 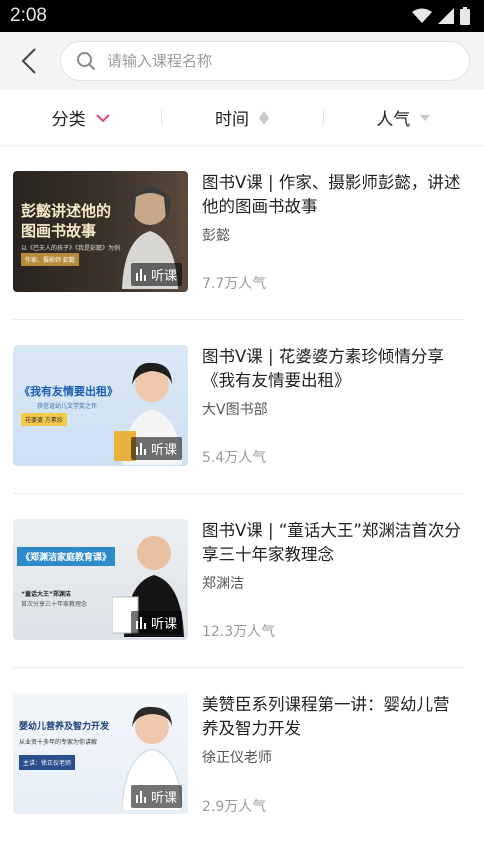 What do you see at coordinates (67, 406) in the screenshot?
I see `thumb-subtitle: 获信谊幼儿文学奖之作` at bounding box center [67, 406].